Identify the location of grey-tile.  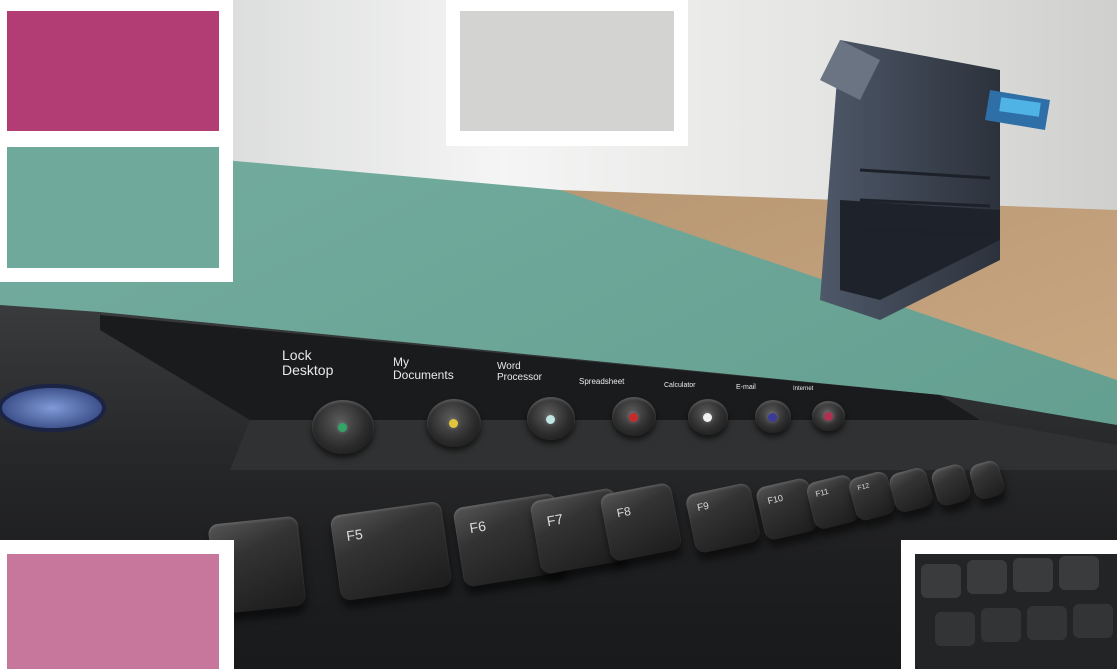
(567, 73).